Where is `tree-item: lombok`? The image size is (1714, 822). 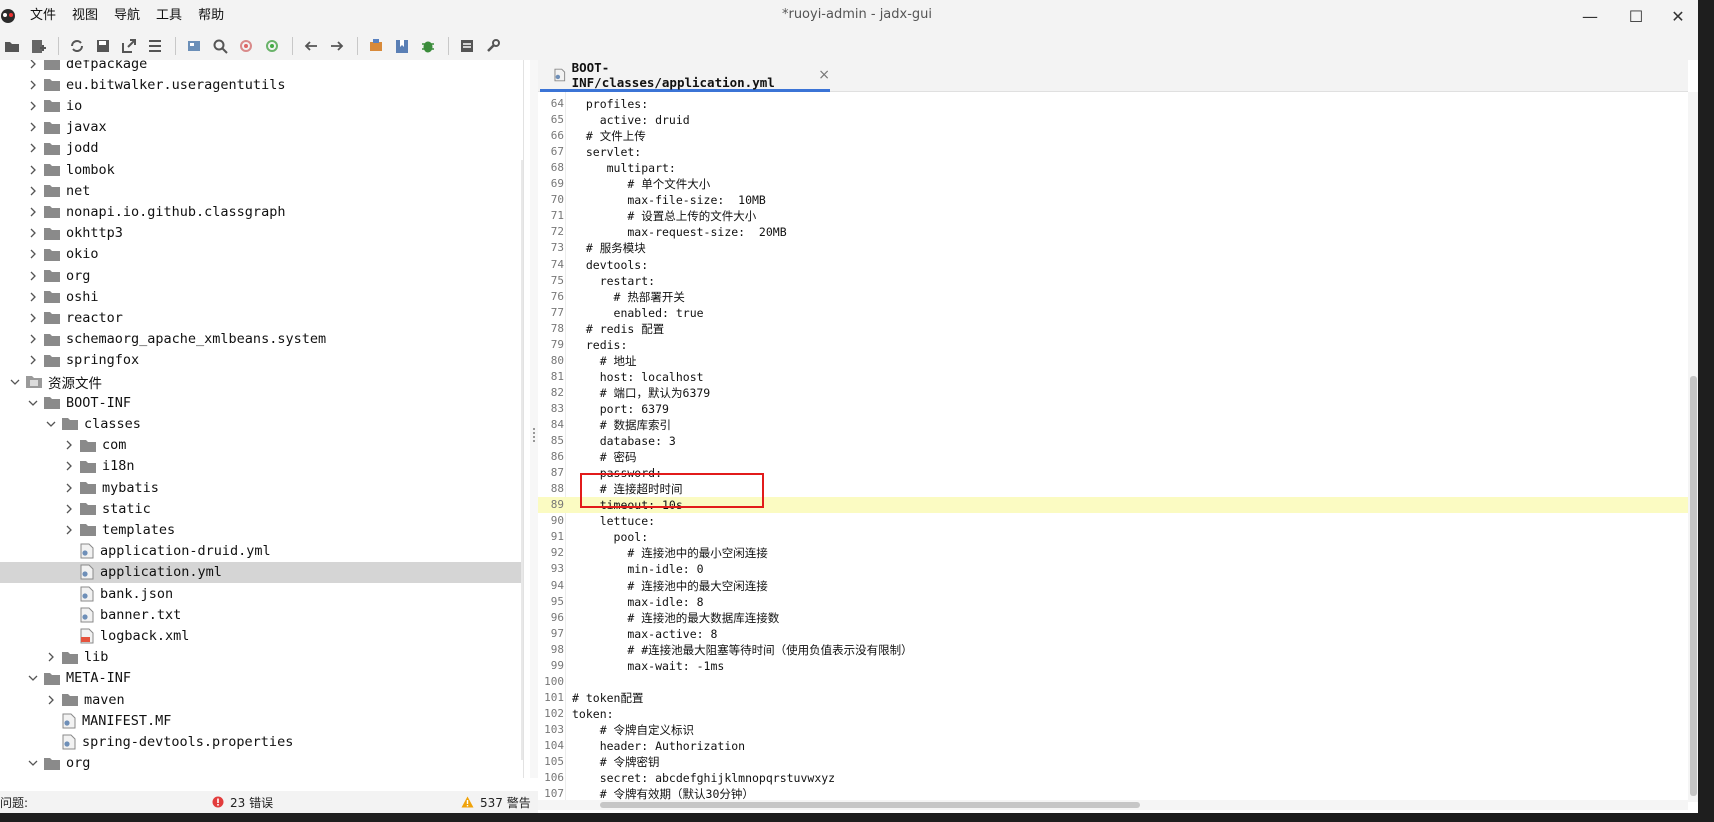 tree-item: lombok is located at coordinates (261, 169).